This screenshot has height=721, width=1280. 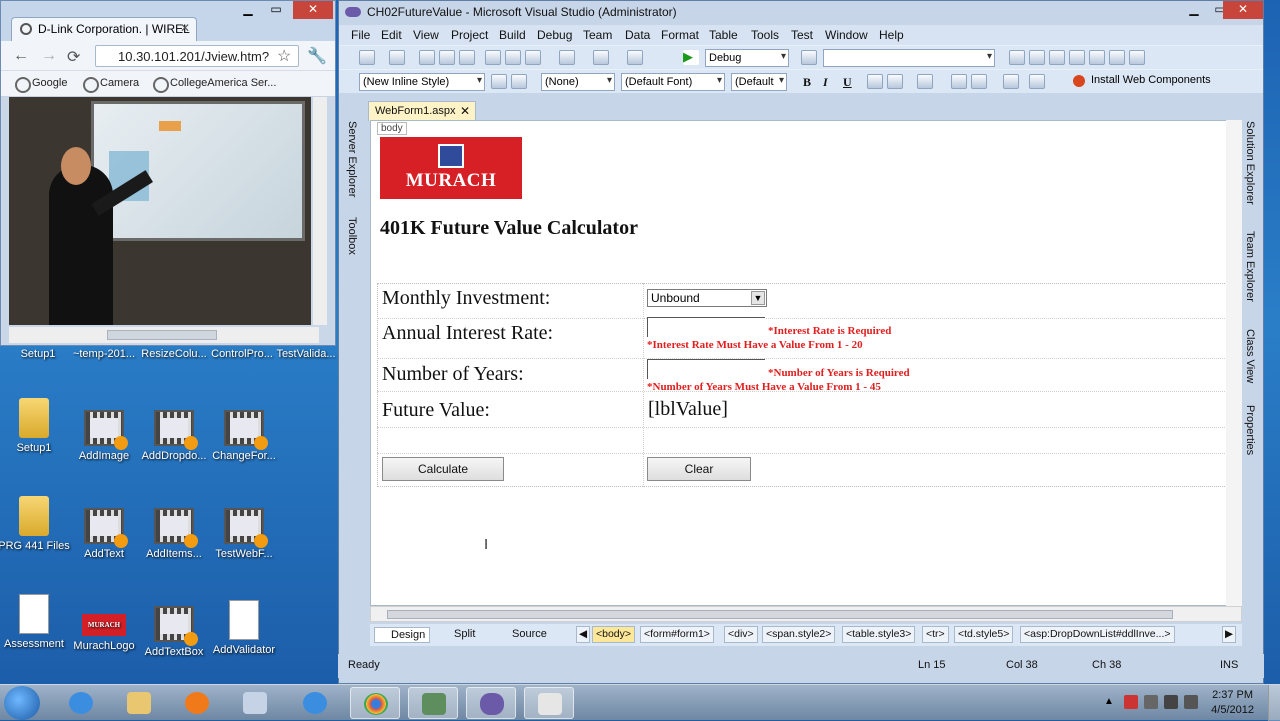 I want to click on paste-icon, so click(x=533, y=57).